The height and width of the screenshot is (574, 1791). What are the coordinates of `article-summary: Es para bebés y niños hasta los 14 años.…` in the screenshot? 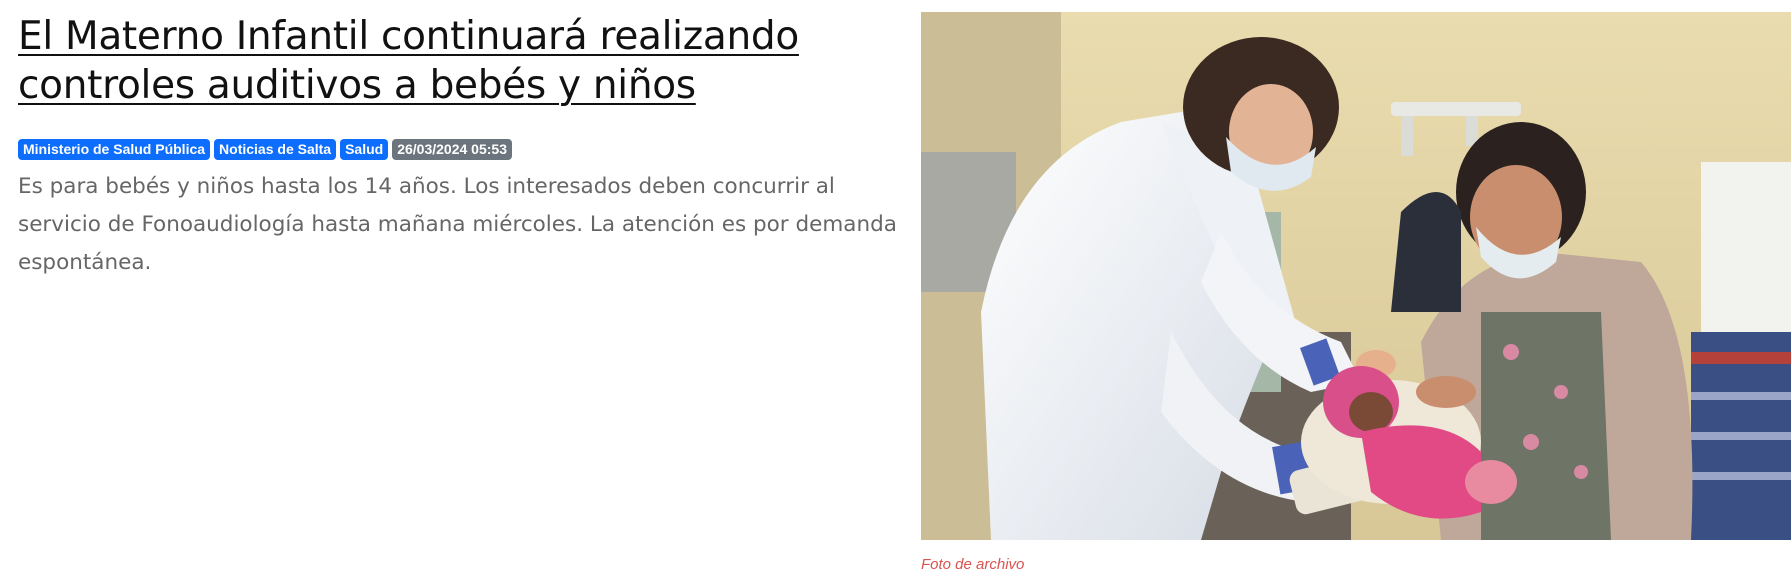 It's located at (457, 224).